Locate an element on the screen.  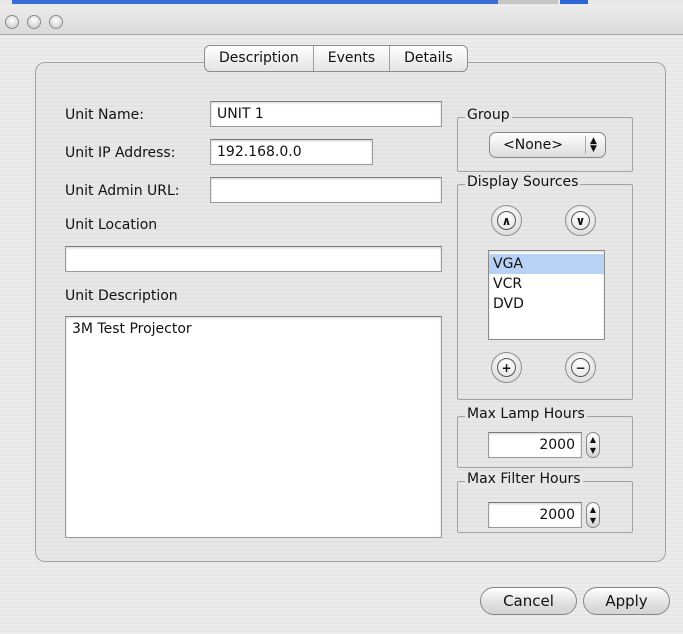
tab-description: Description is located at coordinates (259, 58).